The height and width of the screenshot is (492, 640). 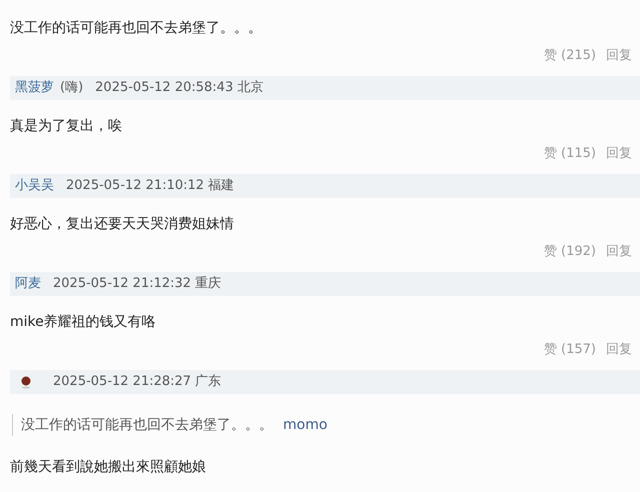 I want to click on comment-meta: 2025-05-12 21:10:12 福建, so click(x=150, y=186).